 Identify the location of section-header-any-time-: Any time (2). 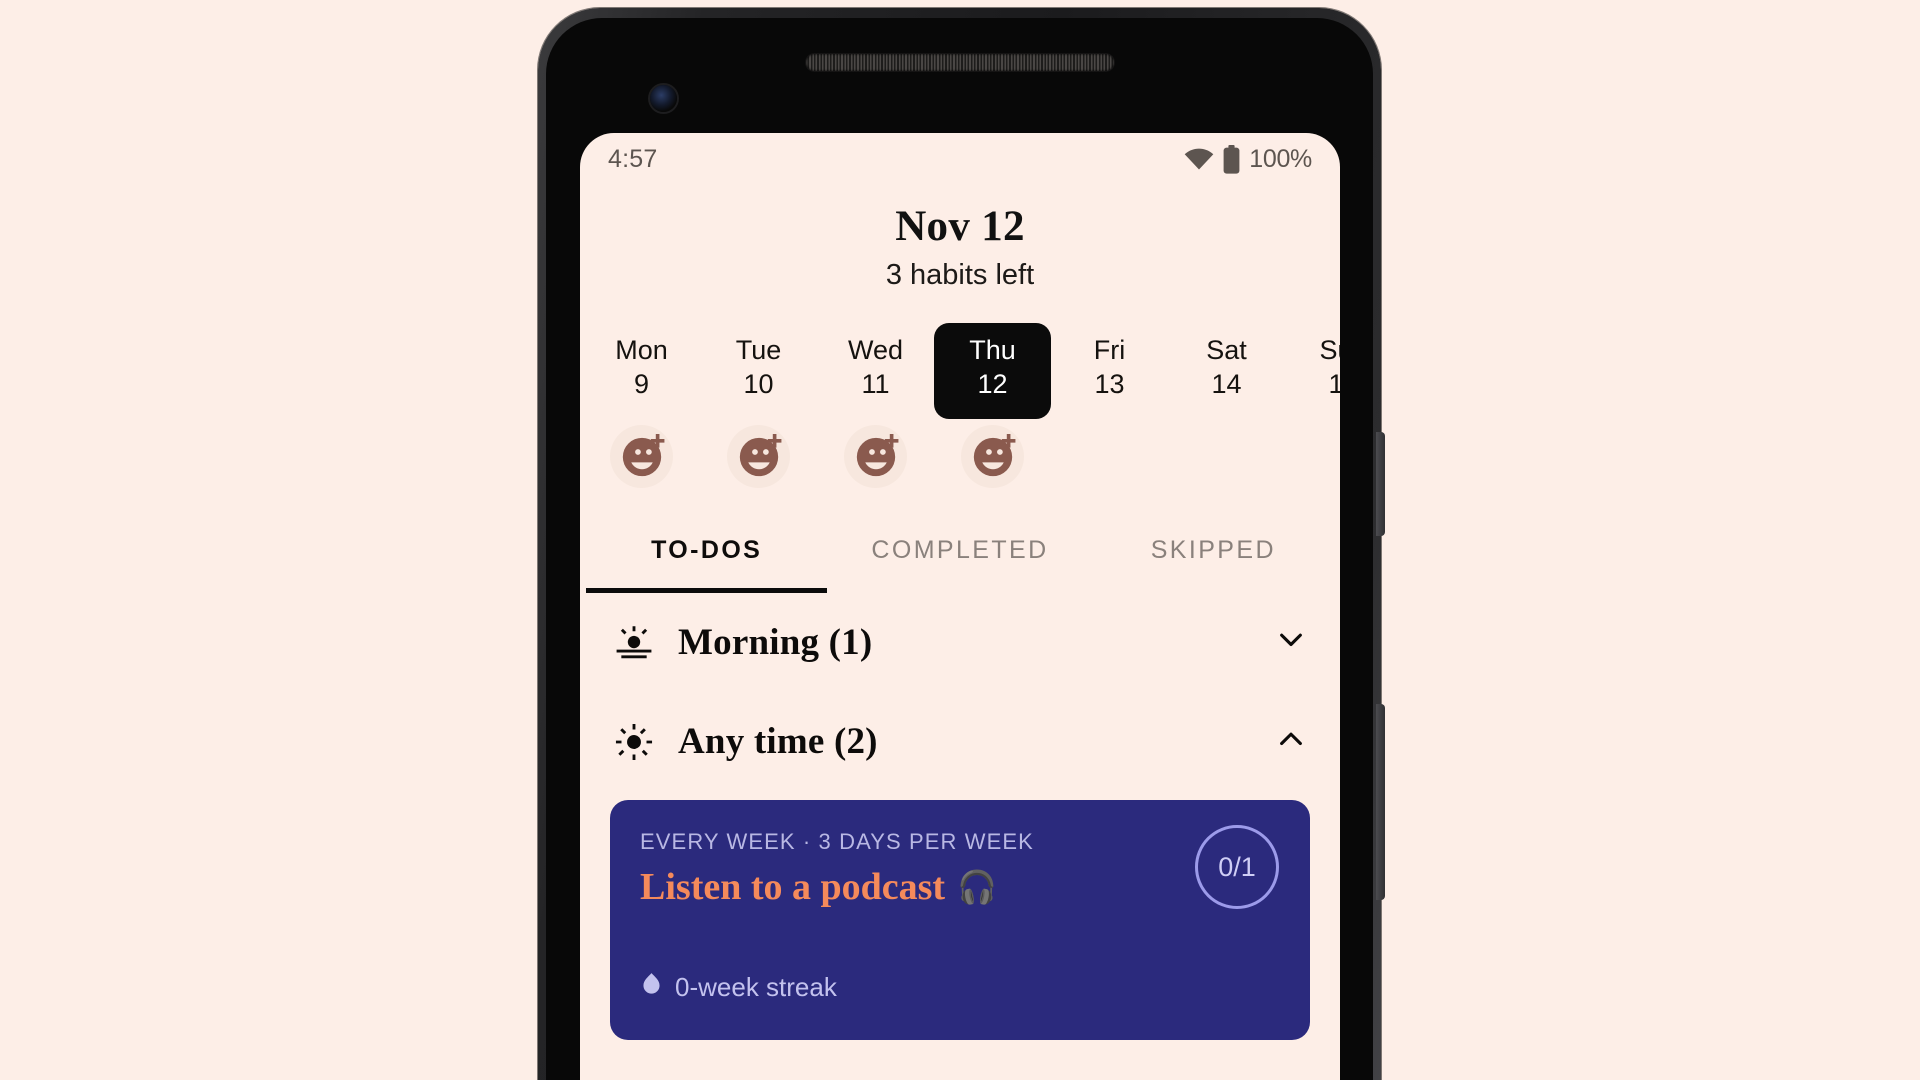
(960, 741).